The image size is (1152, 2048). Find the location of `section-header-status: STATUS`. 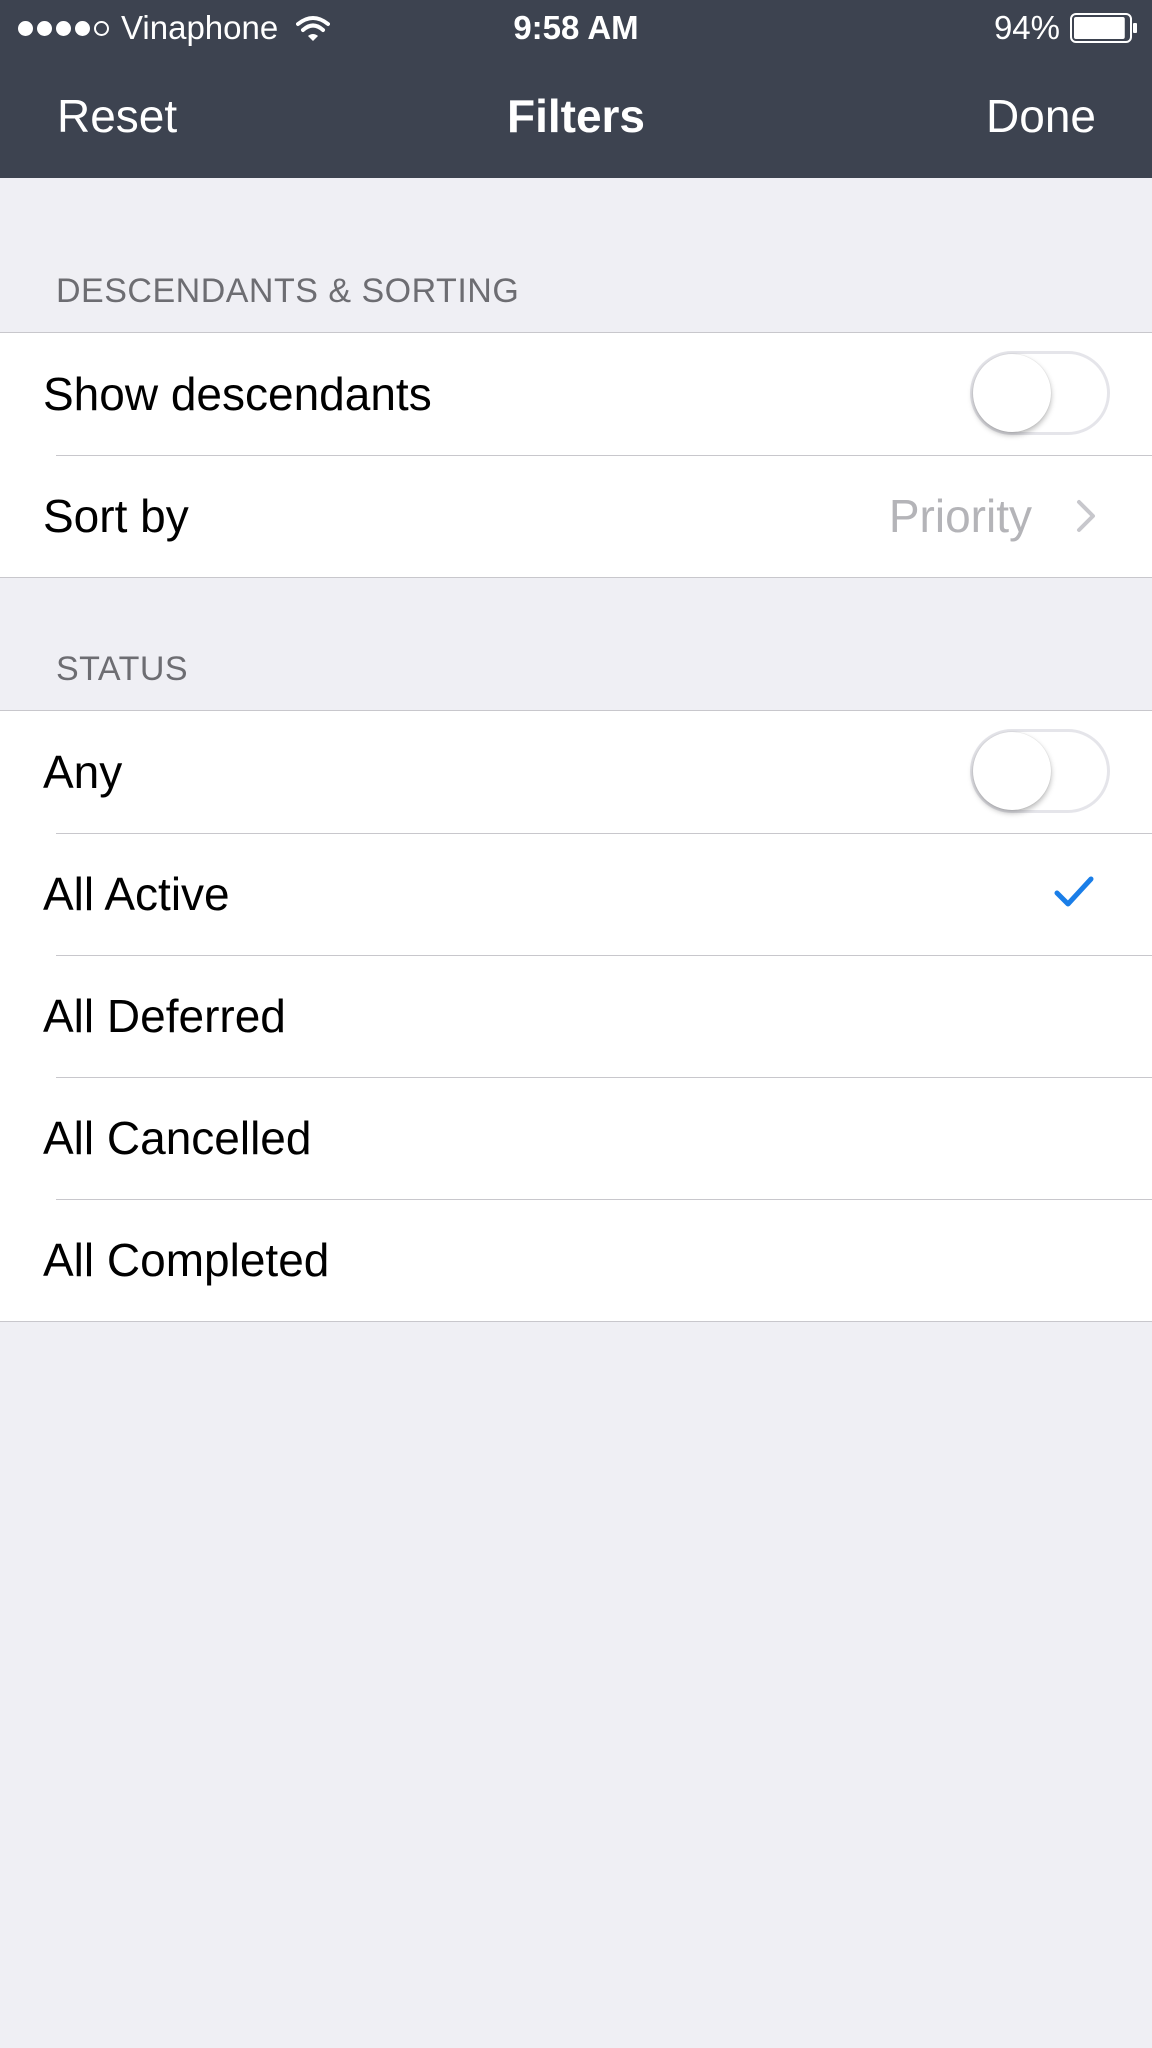

section-header-status: STATUS is located at coordinates (122, 669).